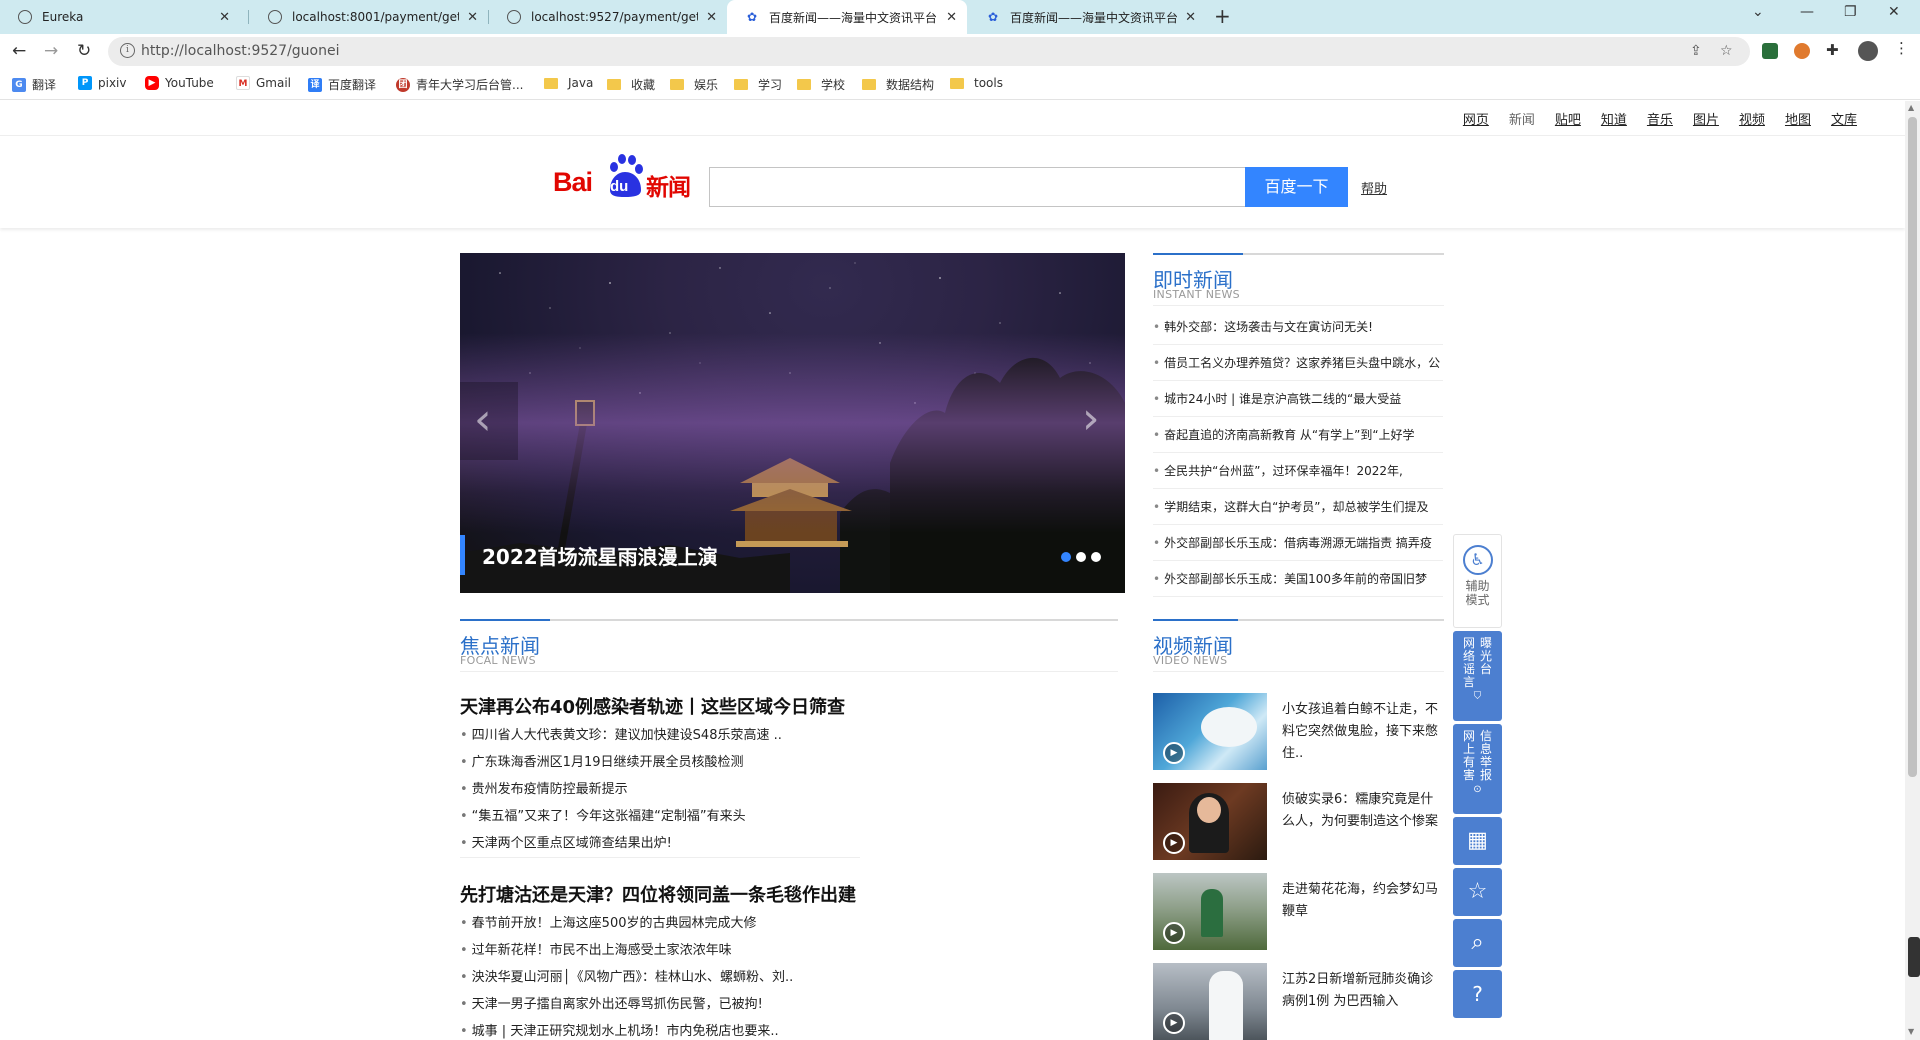 The image size is (1920, 1040). I want to click on video-item: ▶ 侦破实录6：糯康究竟是什么人，为何要制造这个惨案, so click(1298, 826).